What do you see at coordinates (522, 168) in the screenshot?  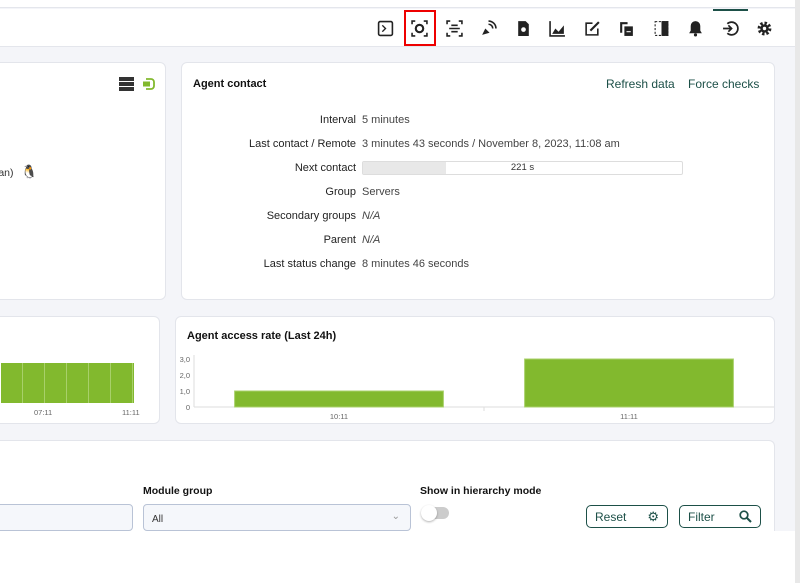 I see `next-contact-progress: 221 s` at bounding box center [522, 168].